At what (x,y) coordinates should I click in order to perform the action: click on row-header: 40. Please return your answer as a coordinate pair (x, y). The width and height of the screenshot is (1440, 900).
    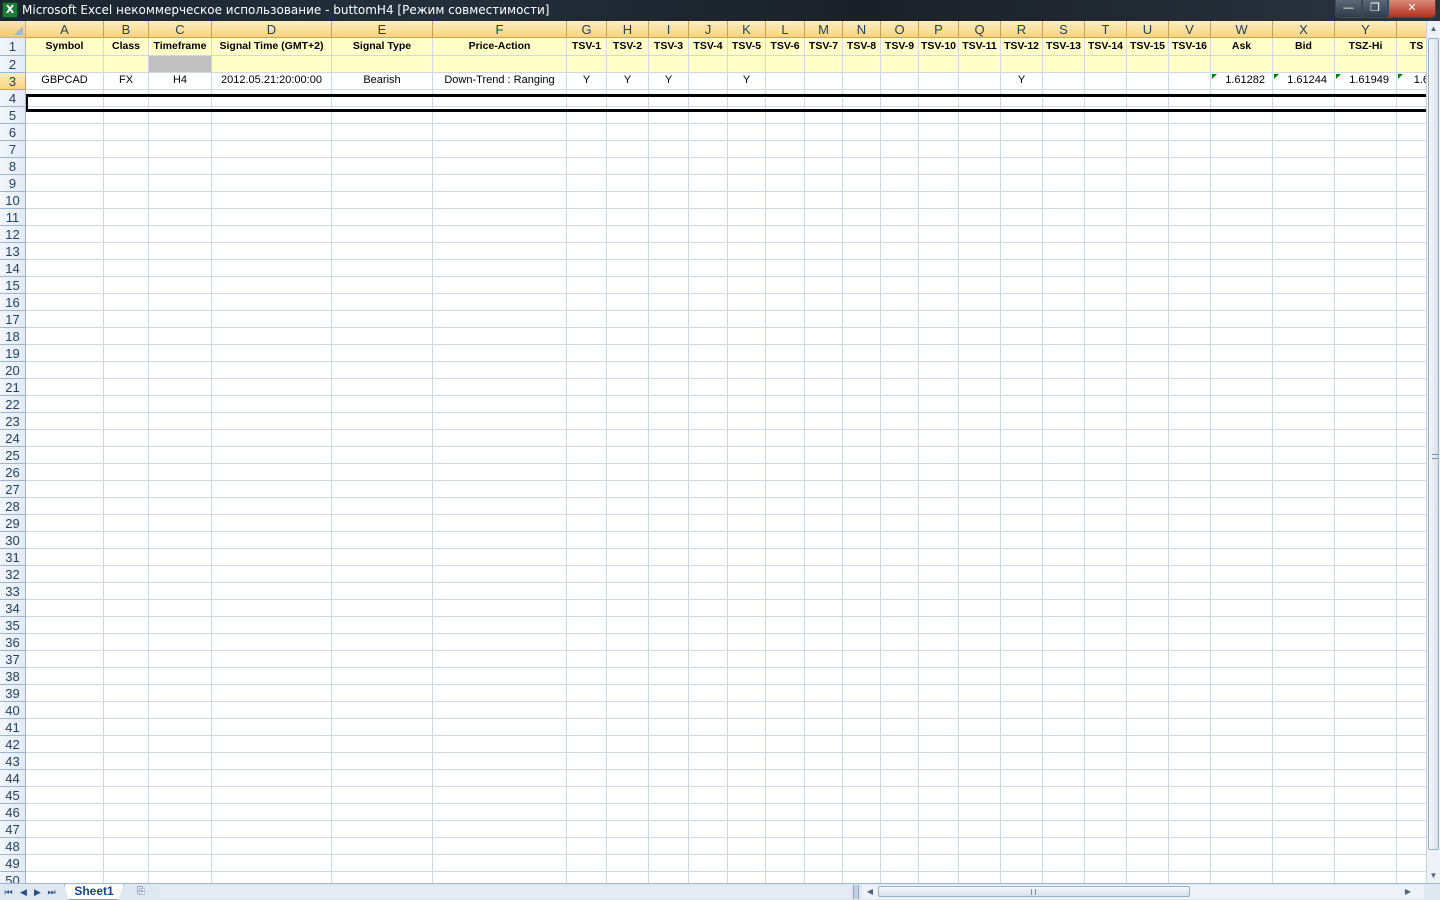
    Looking at the image, I should click on (13, 710).